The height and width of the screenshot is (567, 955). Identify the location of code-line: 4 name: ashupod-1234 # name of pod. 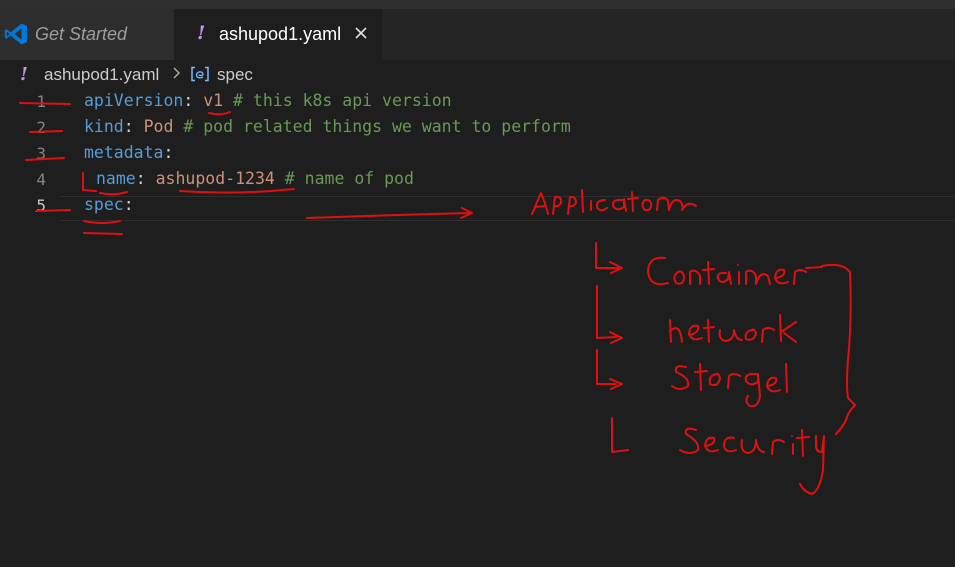
(477, 181).